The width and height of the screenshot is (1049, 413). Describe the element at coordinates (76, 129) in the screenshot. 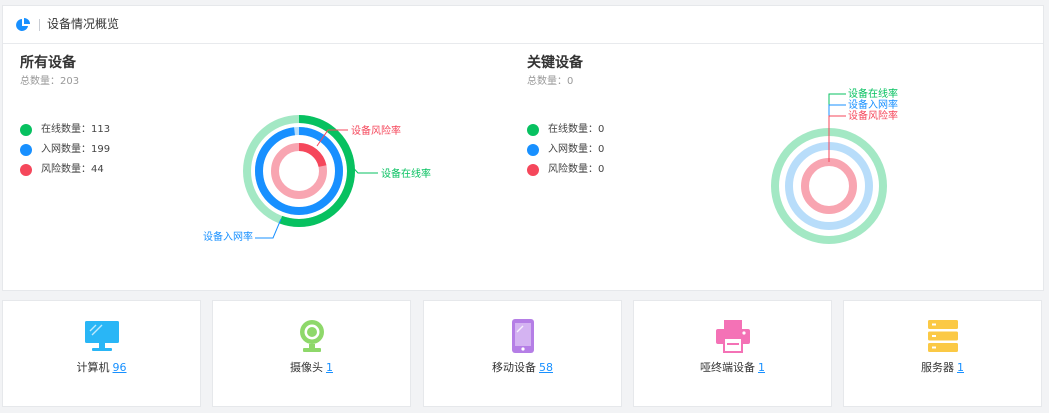

I see `legend-online-text: 在线数量：113` at that location.